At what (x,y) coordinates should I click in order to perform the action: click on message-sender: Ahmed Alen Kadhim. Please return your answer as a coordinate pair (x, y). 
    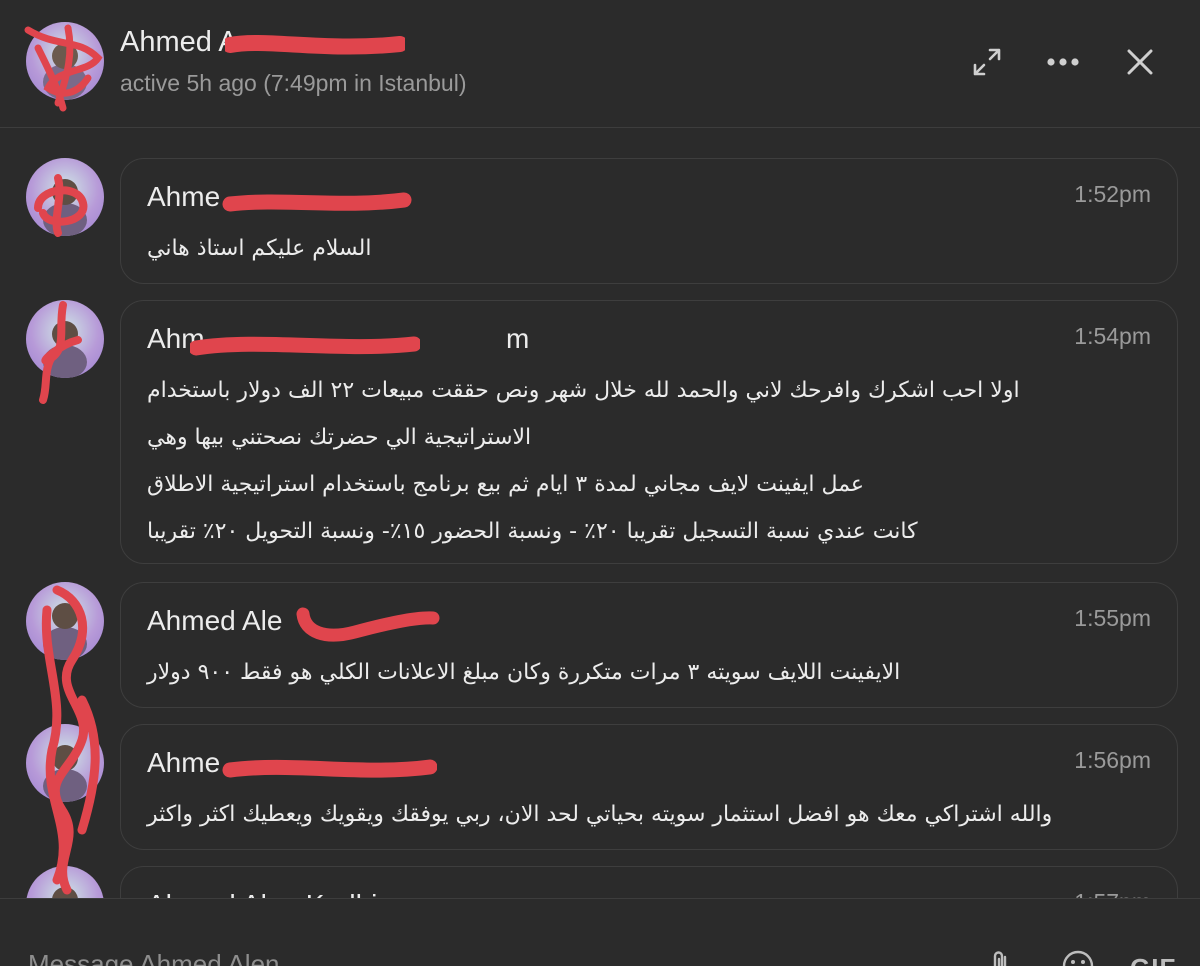
    Looking at the image, I should click on (274, 893).